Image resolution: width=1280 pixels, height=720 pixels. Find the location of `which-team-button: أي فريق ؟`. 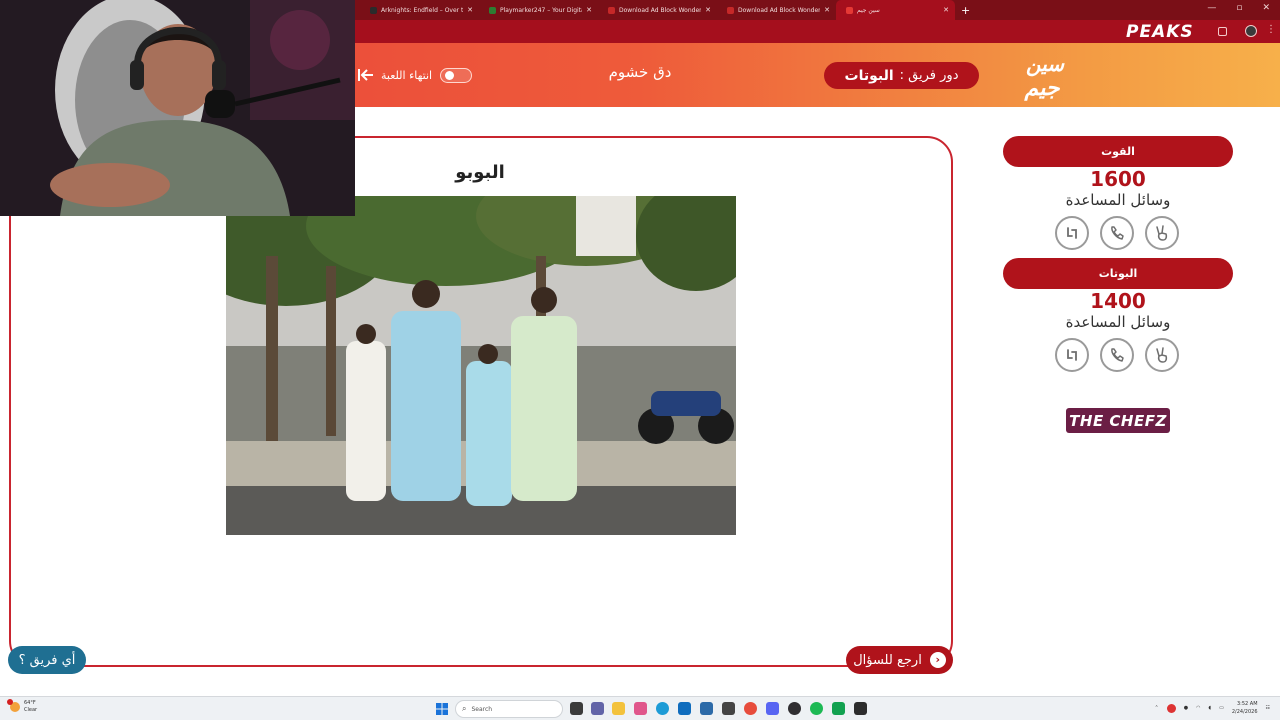

which-team-button: أي فريق ؟ is located at coordinates (47, 660).